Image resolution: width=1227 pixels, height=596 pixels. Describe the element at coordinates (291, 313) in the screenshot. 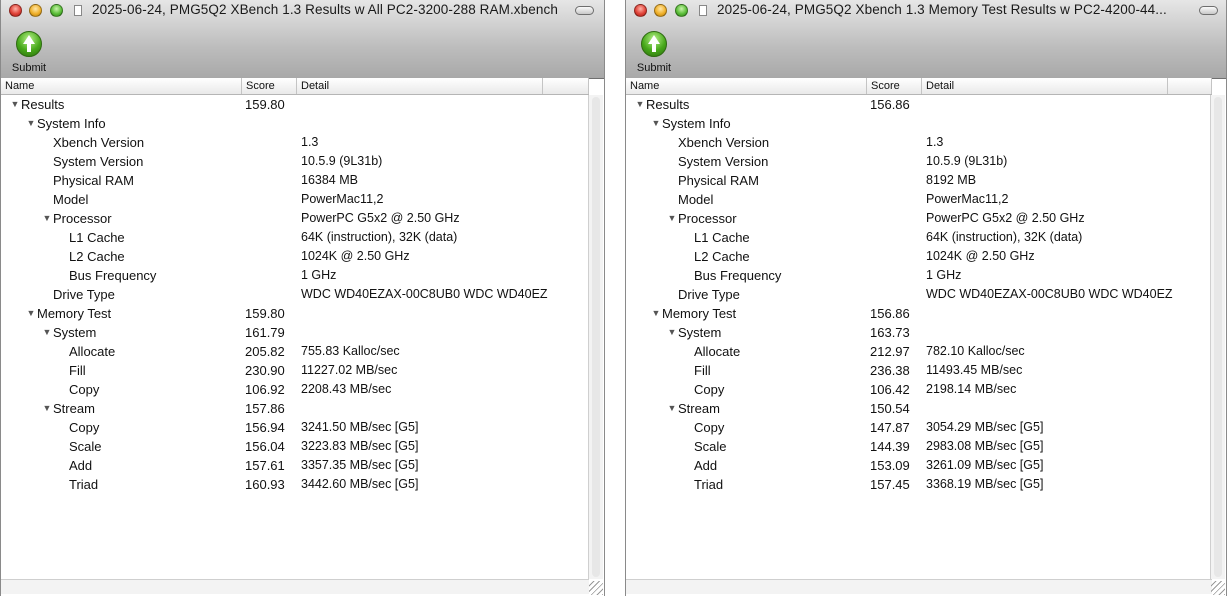

I see `outline-row: ▼ Memory Test 159.80` at that location.